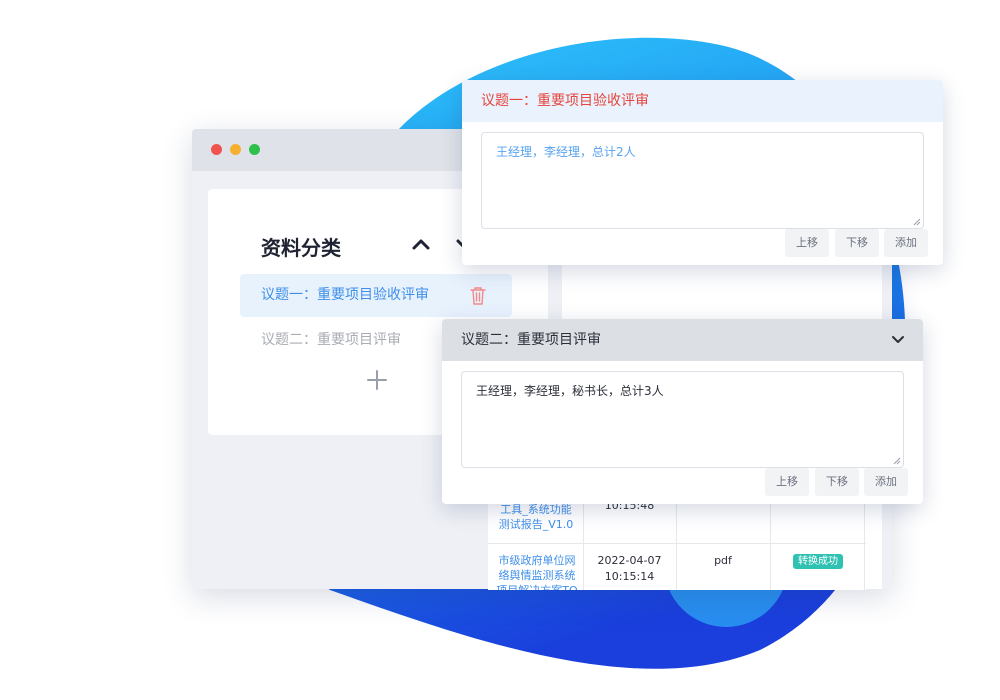  Describe the element at coordinates (818, 561) in the screenshot. I see `status-badge: 转换成功` at that location.